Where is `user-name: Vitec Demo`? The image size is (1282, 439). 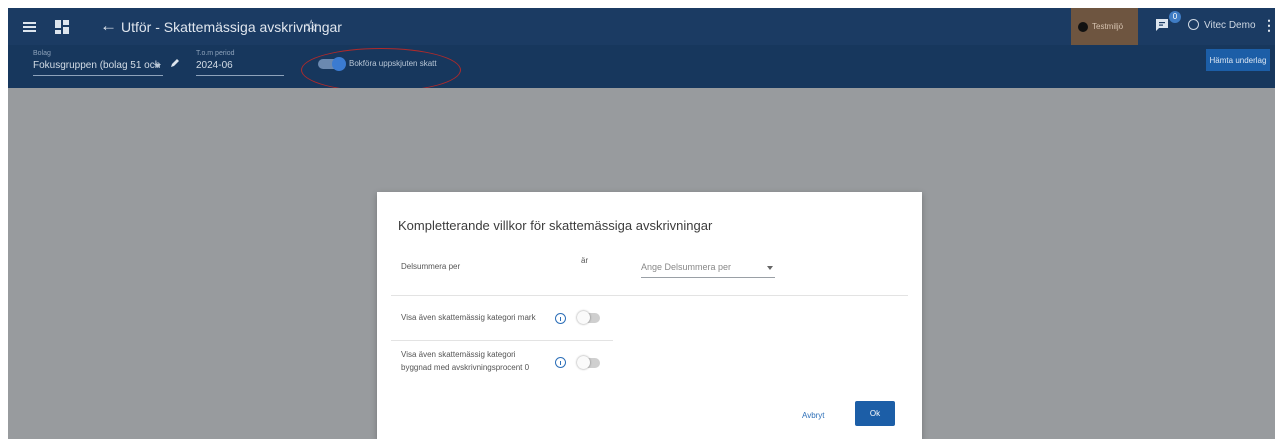 user-name: Vitec Demo is located at coordinates (1230, 25).